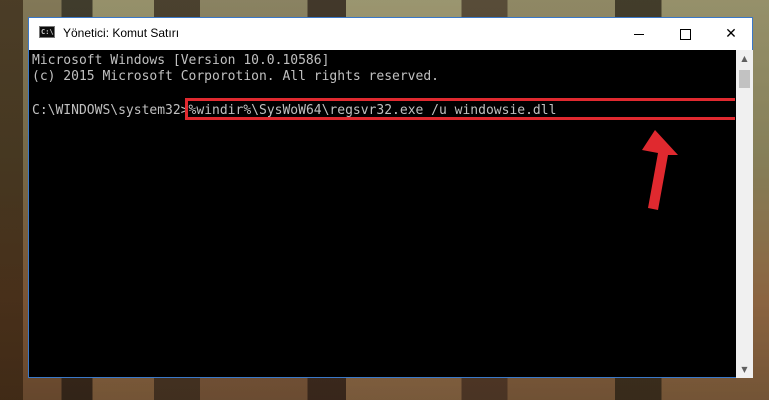 The height and width of the screenshot is (400, 769). Describe the element at coordinates (390, 34) in the screenshot. I see `title-bar: C:\ Yönetici: Komut Satırı ✕` at that location.